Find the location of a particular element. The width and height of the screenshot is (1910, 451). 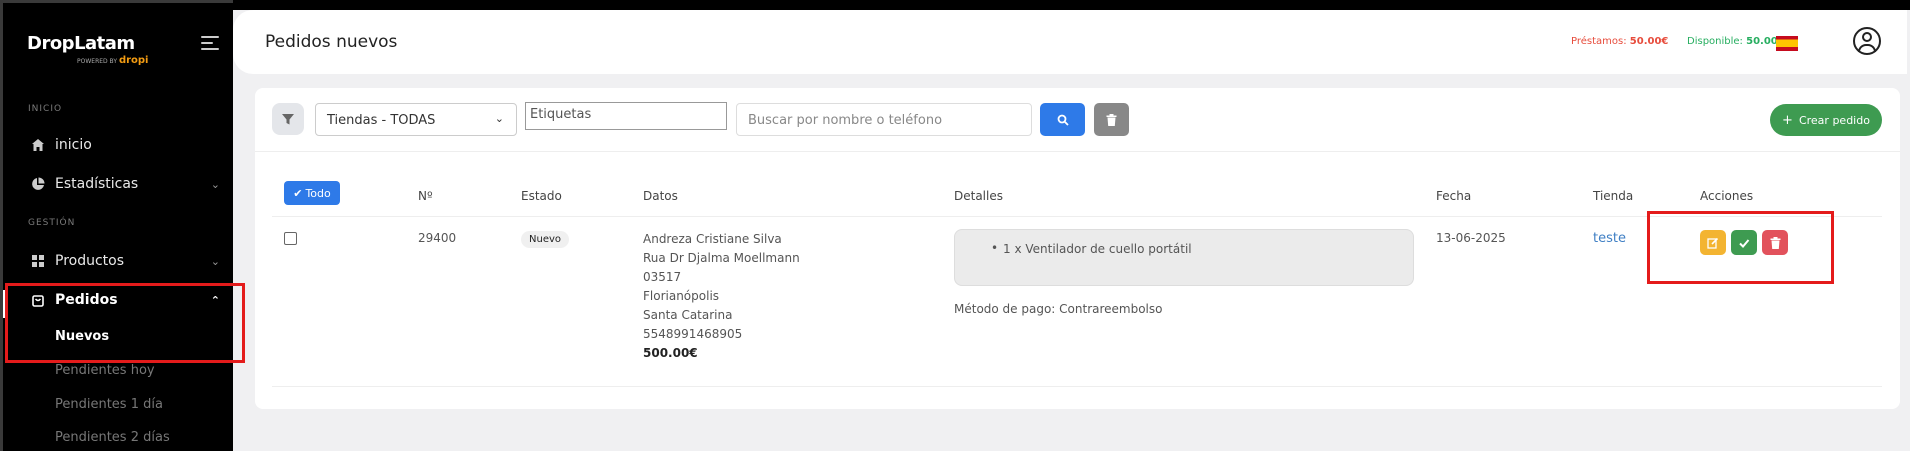

menu-toggle-icon is located at coordinates (210, 45).